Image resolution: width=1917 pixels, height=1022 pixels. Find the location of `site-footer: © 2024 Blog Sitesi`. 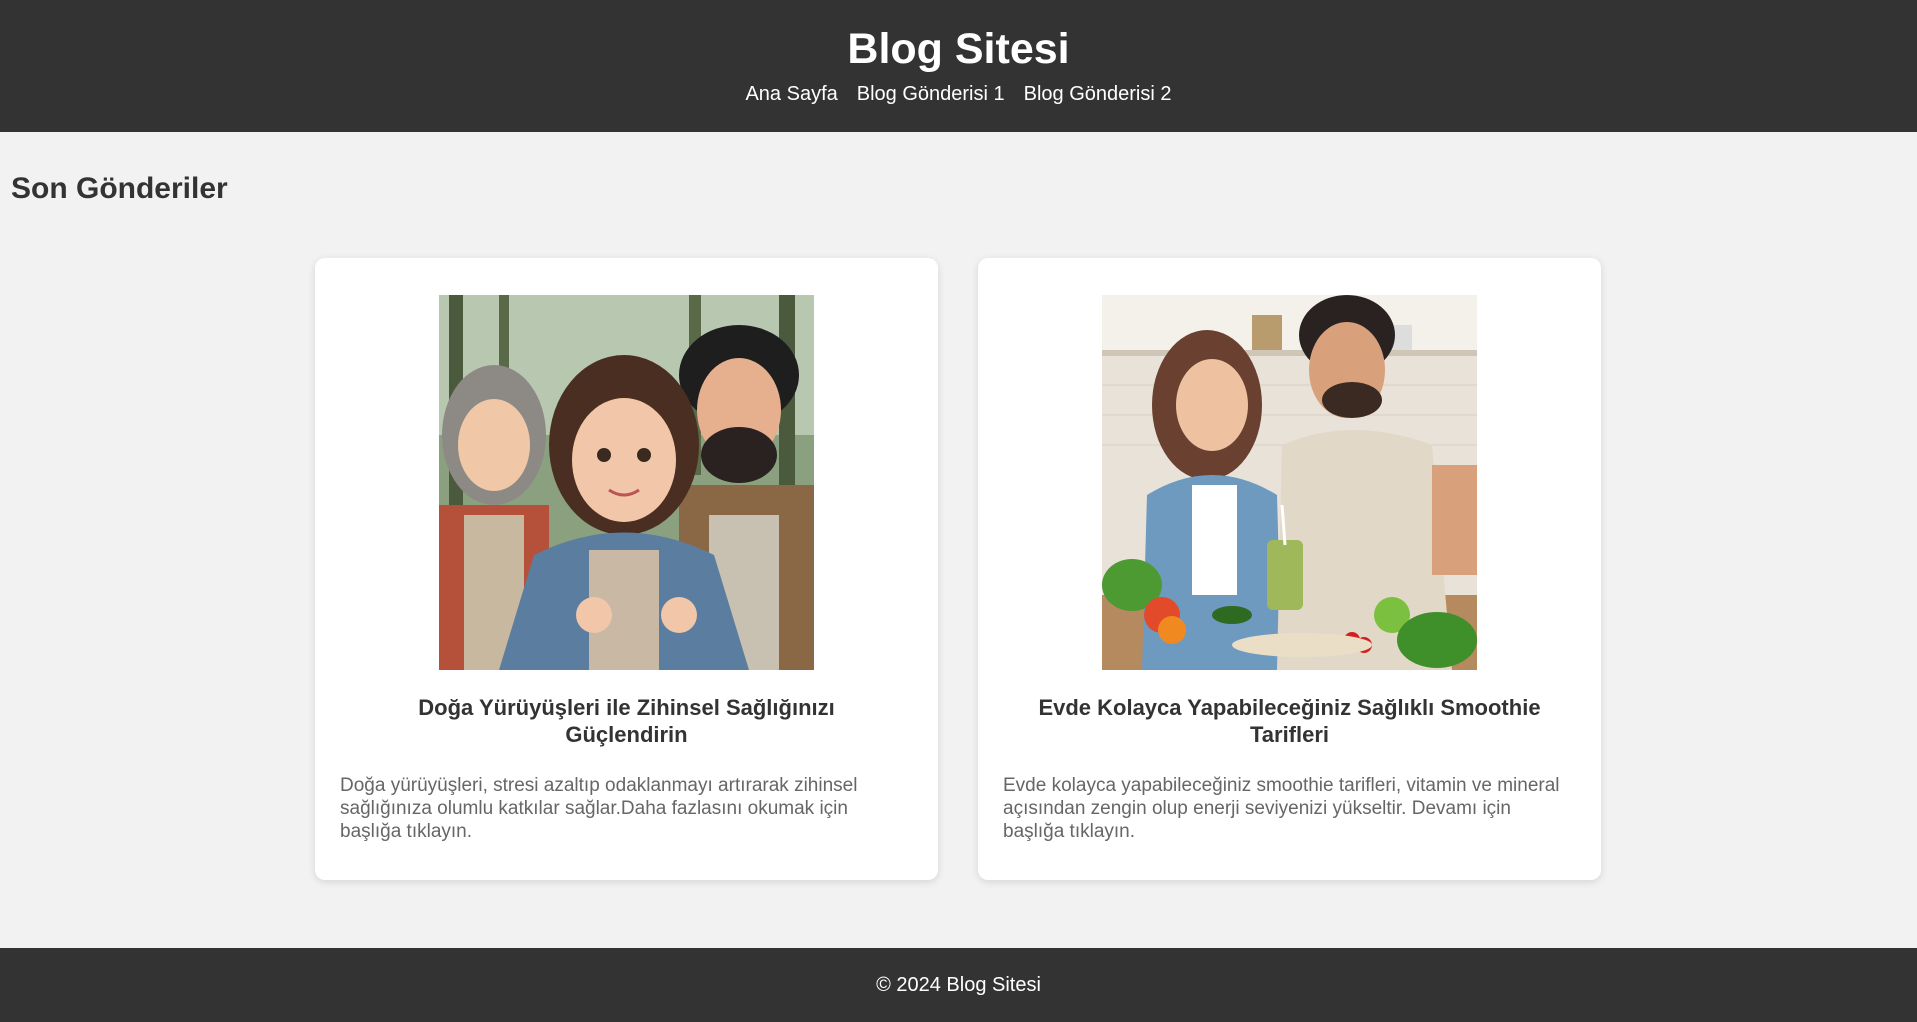

site-footer: © 2024 Blog Sitesi is located at coordinates (958, 985).